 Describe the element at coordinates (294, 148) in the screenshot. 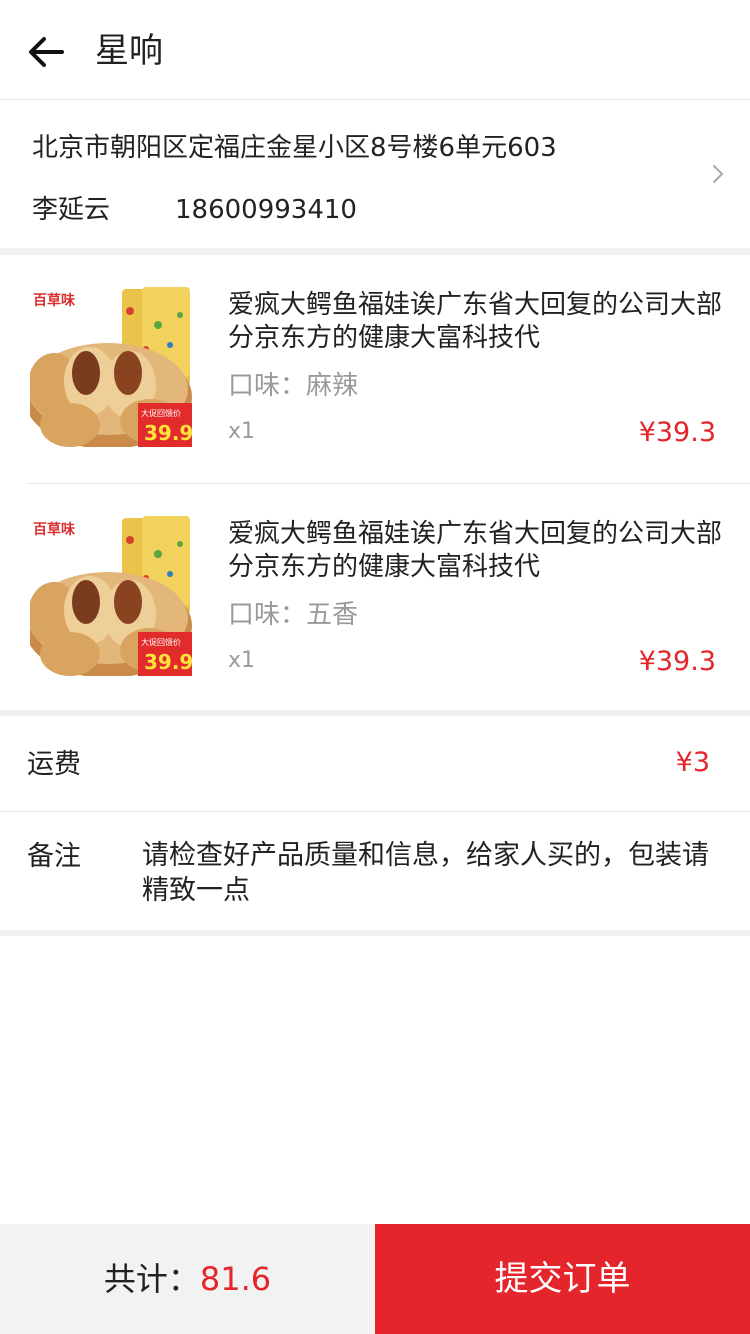

I see `address-line: 北京市朝阳区定福庄金星小区8号楼6单元603` at that location.